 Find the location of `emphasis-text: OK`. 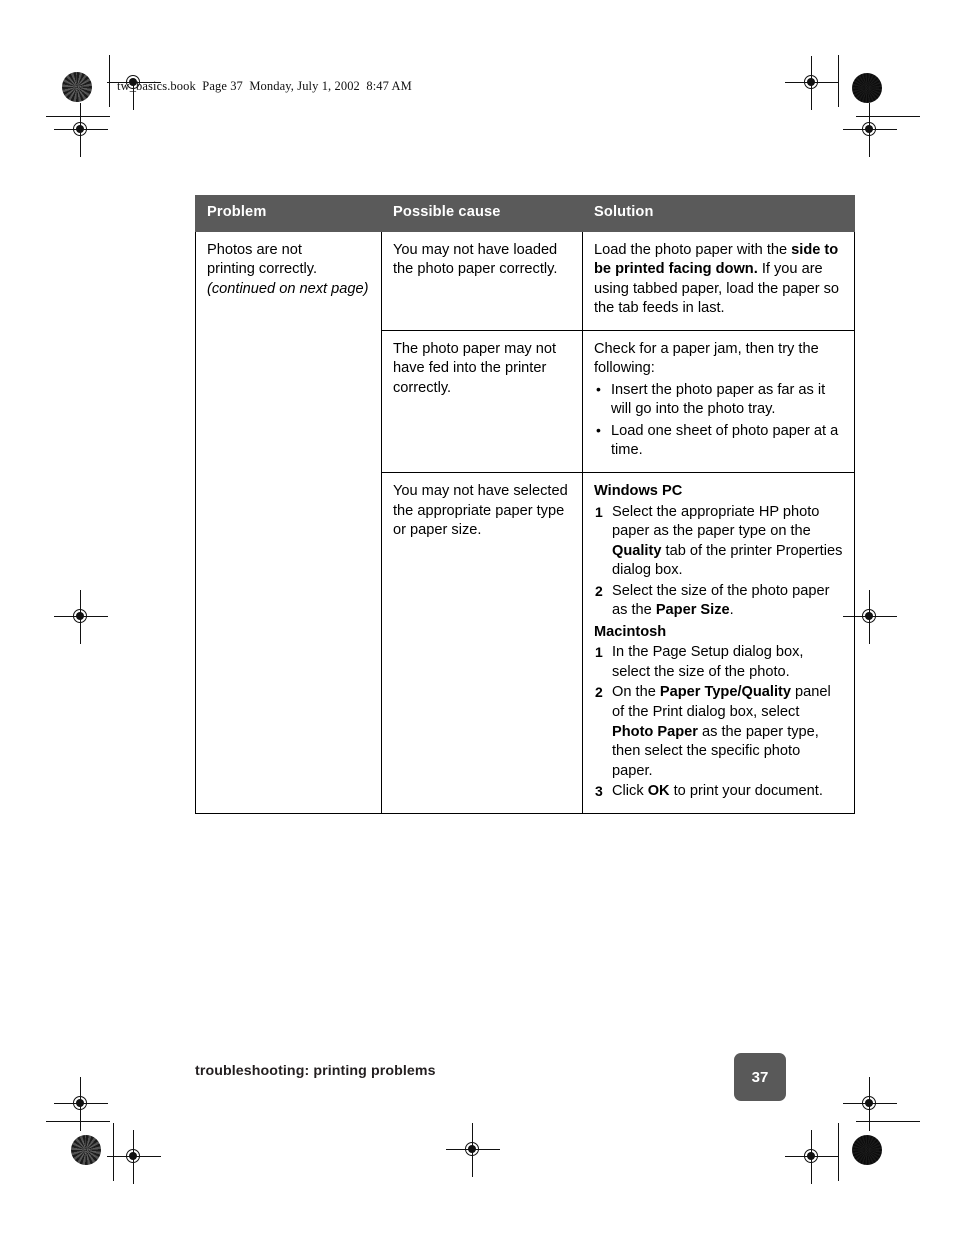

emphasis-text: OK is located at coordinates (658, 791).